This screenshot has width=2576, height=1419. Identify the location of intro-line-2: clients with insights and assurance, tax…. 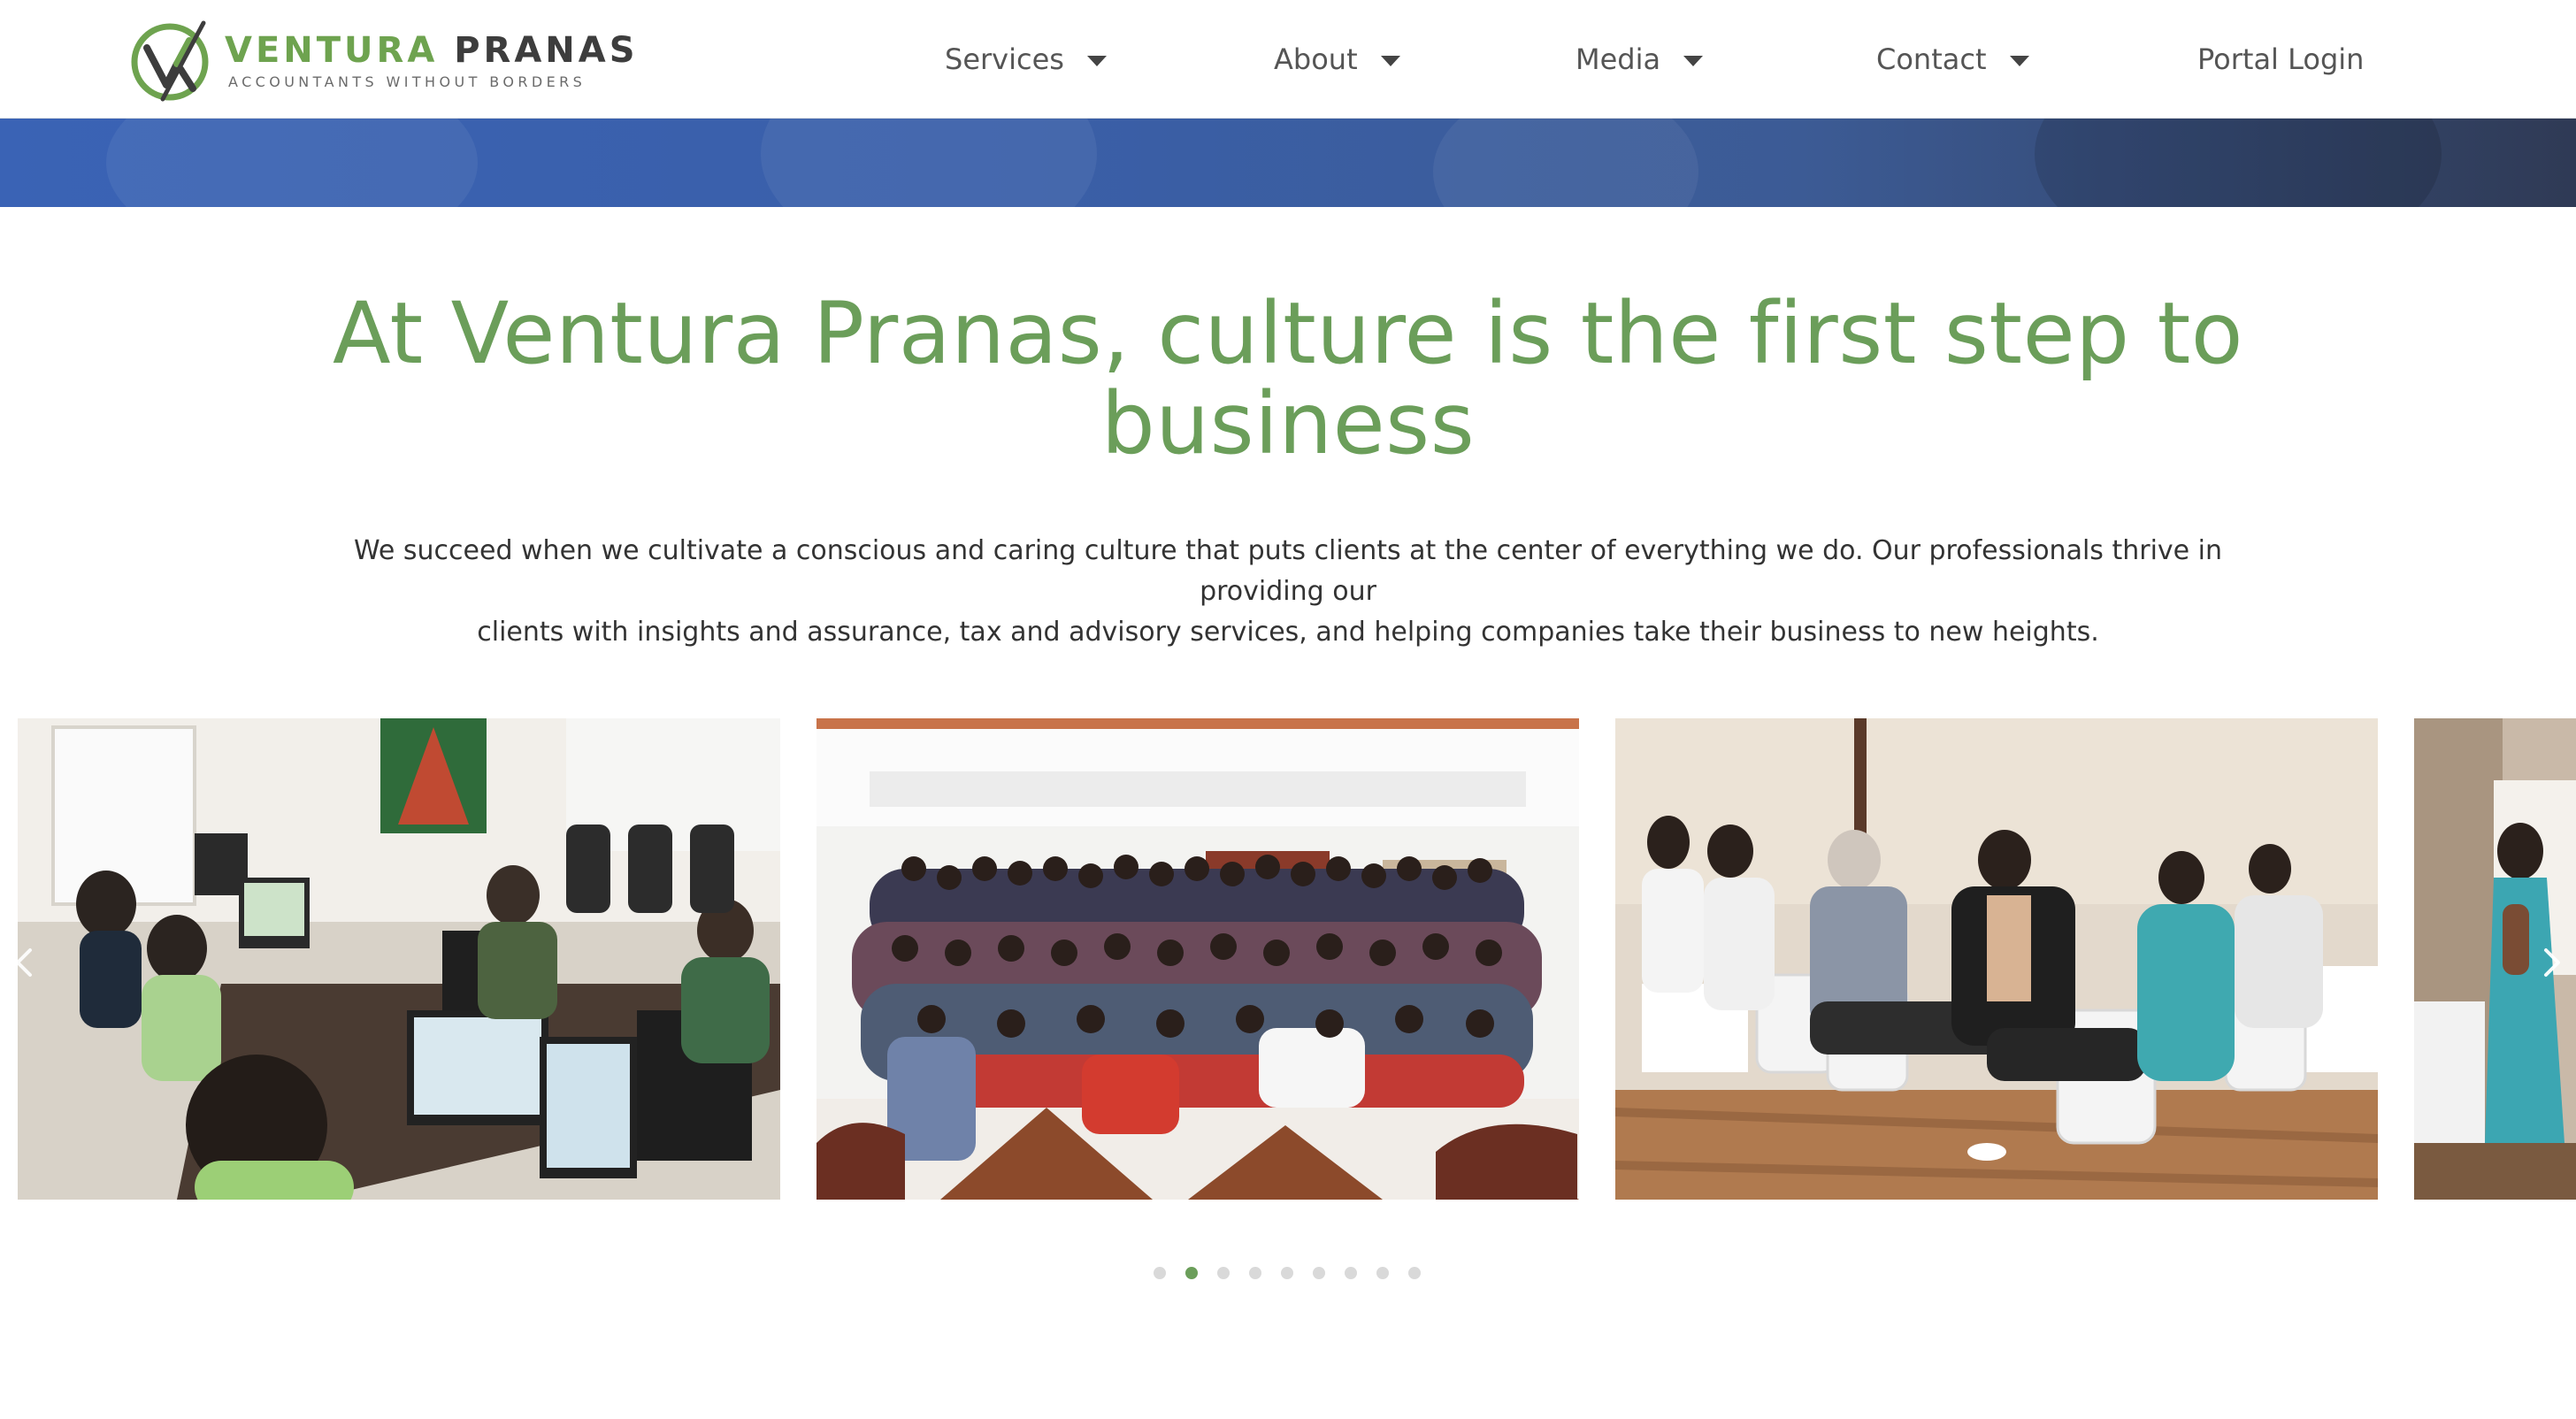
(1288, 632).